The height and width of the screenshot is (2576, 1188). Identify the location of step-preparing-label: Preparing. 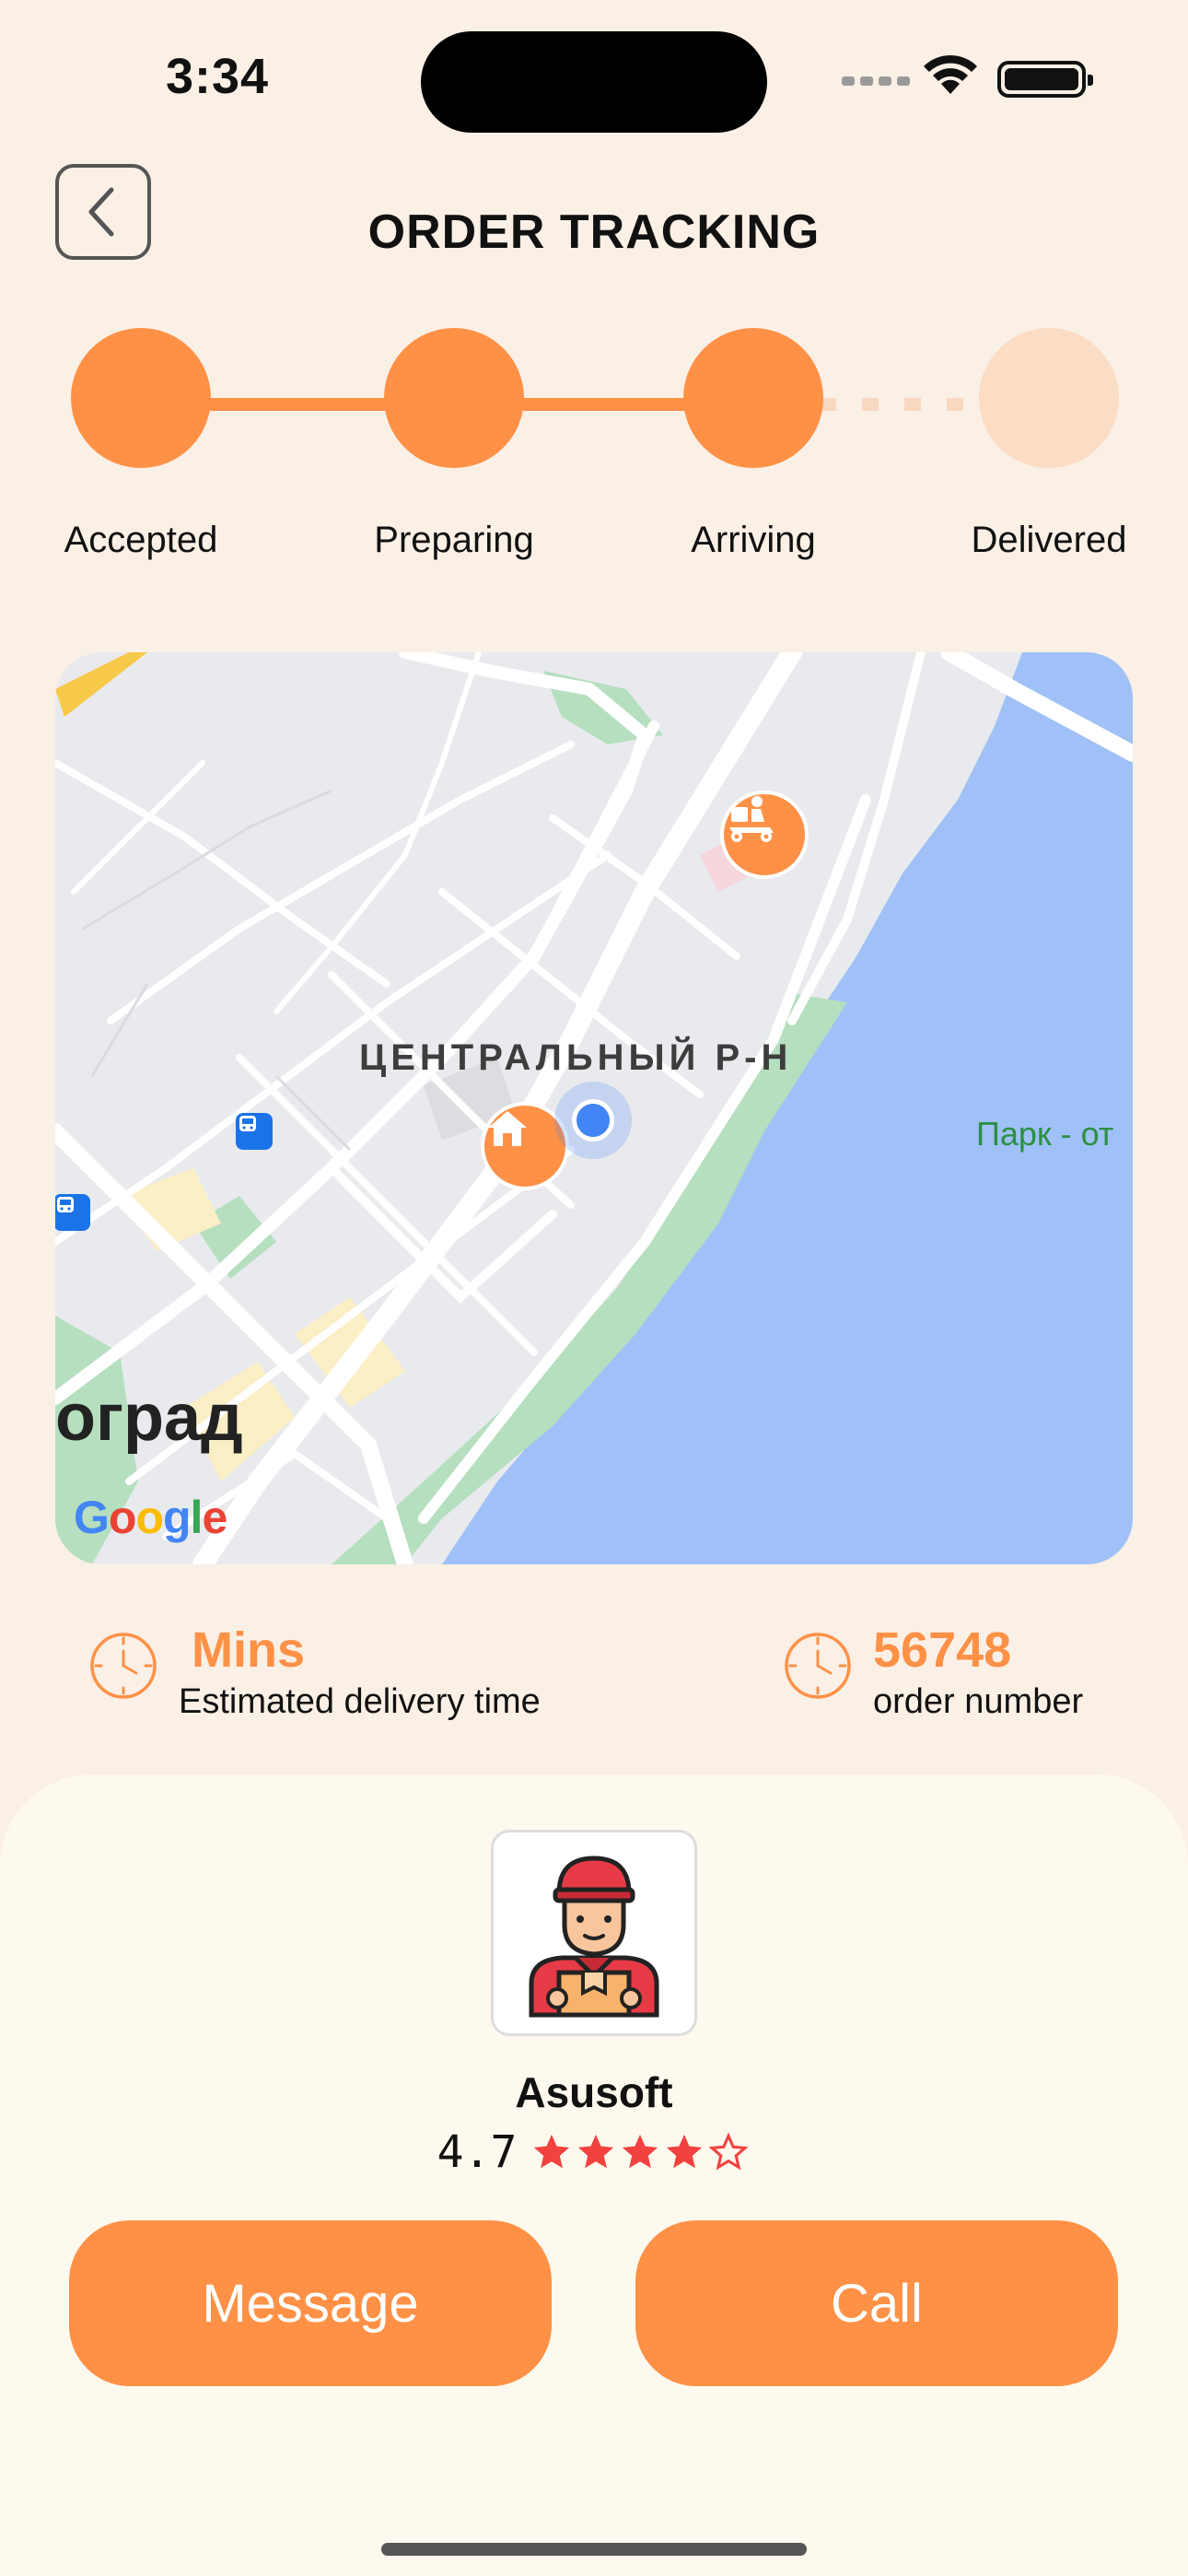
(454, 540).